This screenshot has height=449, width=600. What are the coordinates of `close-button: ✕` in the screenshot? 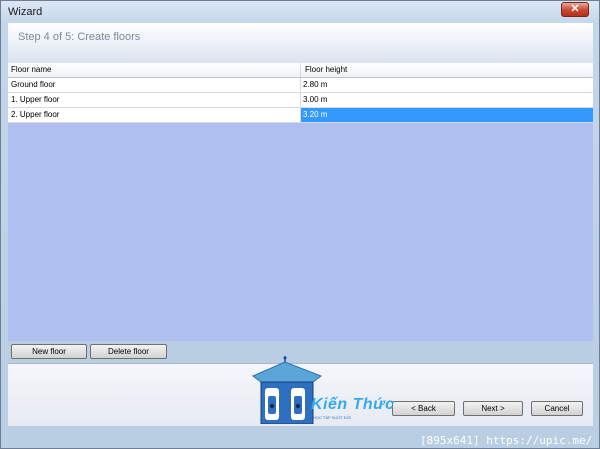 It's located at (575, 9).